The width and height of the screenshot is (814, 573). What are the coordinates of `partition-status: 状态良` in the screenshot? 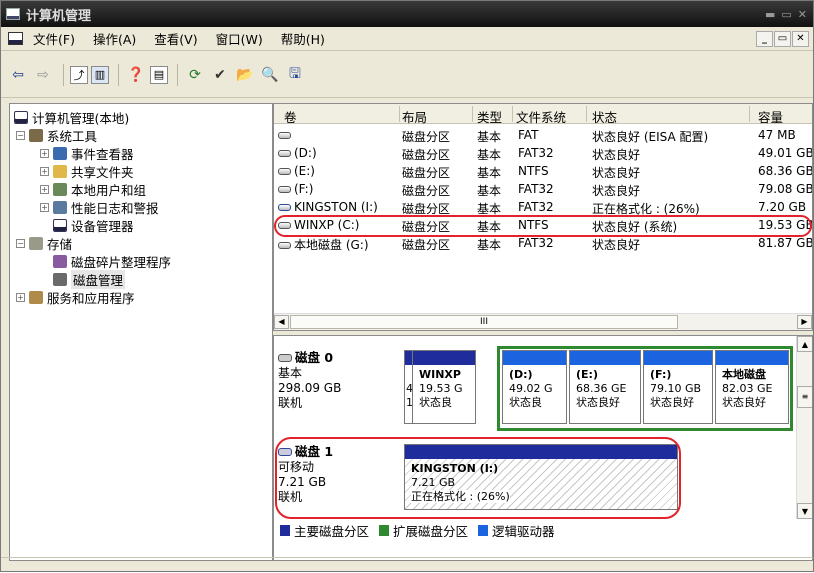 It's located at (525, 402).